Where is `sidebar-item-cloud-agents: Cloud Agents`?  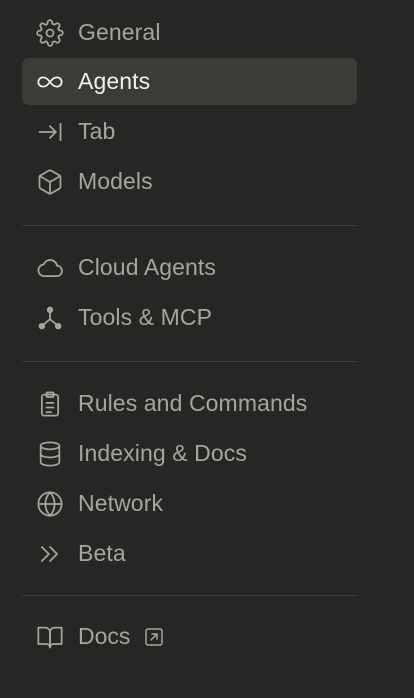
sidebar-item-cloud-agents: Cloud Agents is located at coordinates (189, 267).